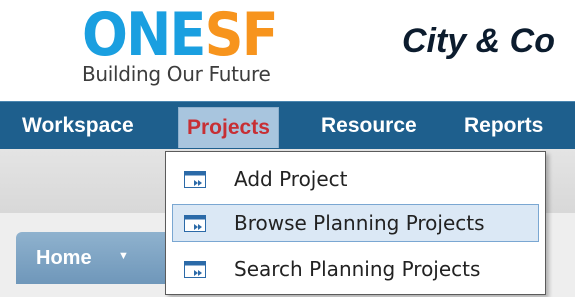  What do you see at coordinates (64, 258) in the screenshot?
I see `tab-home-label: Home` at bounding box center [64, 258].